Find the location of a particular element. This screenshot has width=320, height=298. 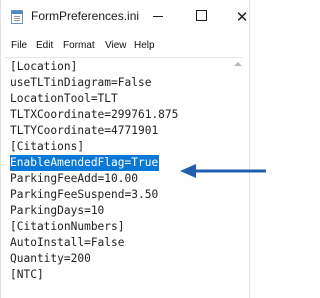

text-line: [Location] is located at coordinates (44, 66).